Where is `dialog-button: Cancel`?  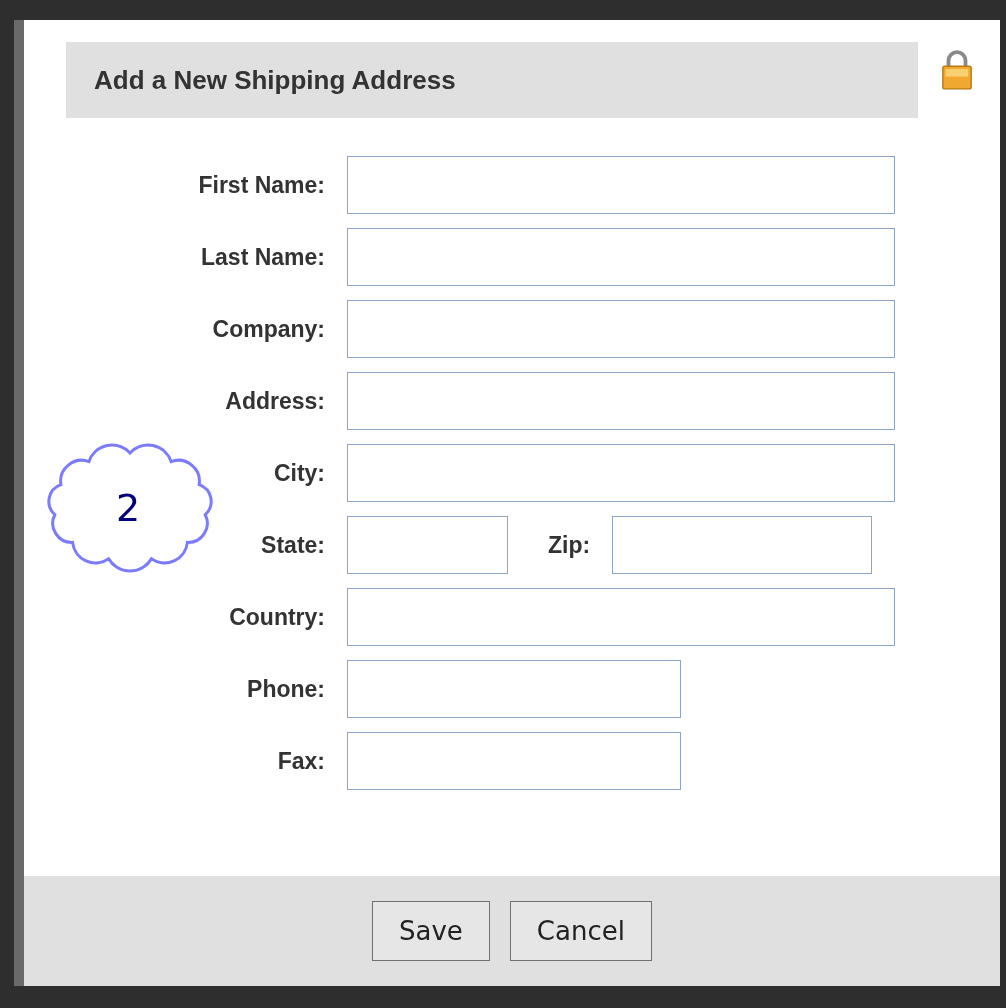 dialog-button: Cancel is located at coordinates (580, 931).